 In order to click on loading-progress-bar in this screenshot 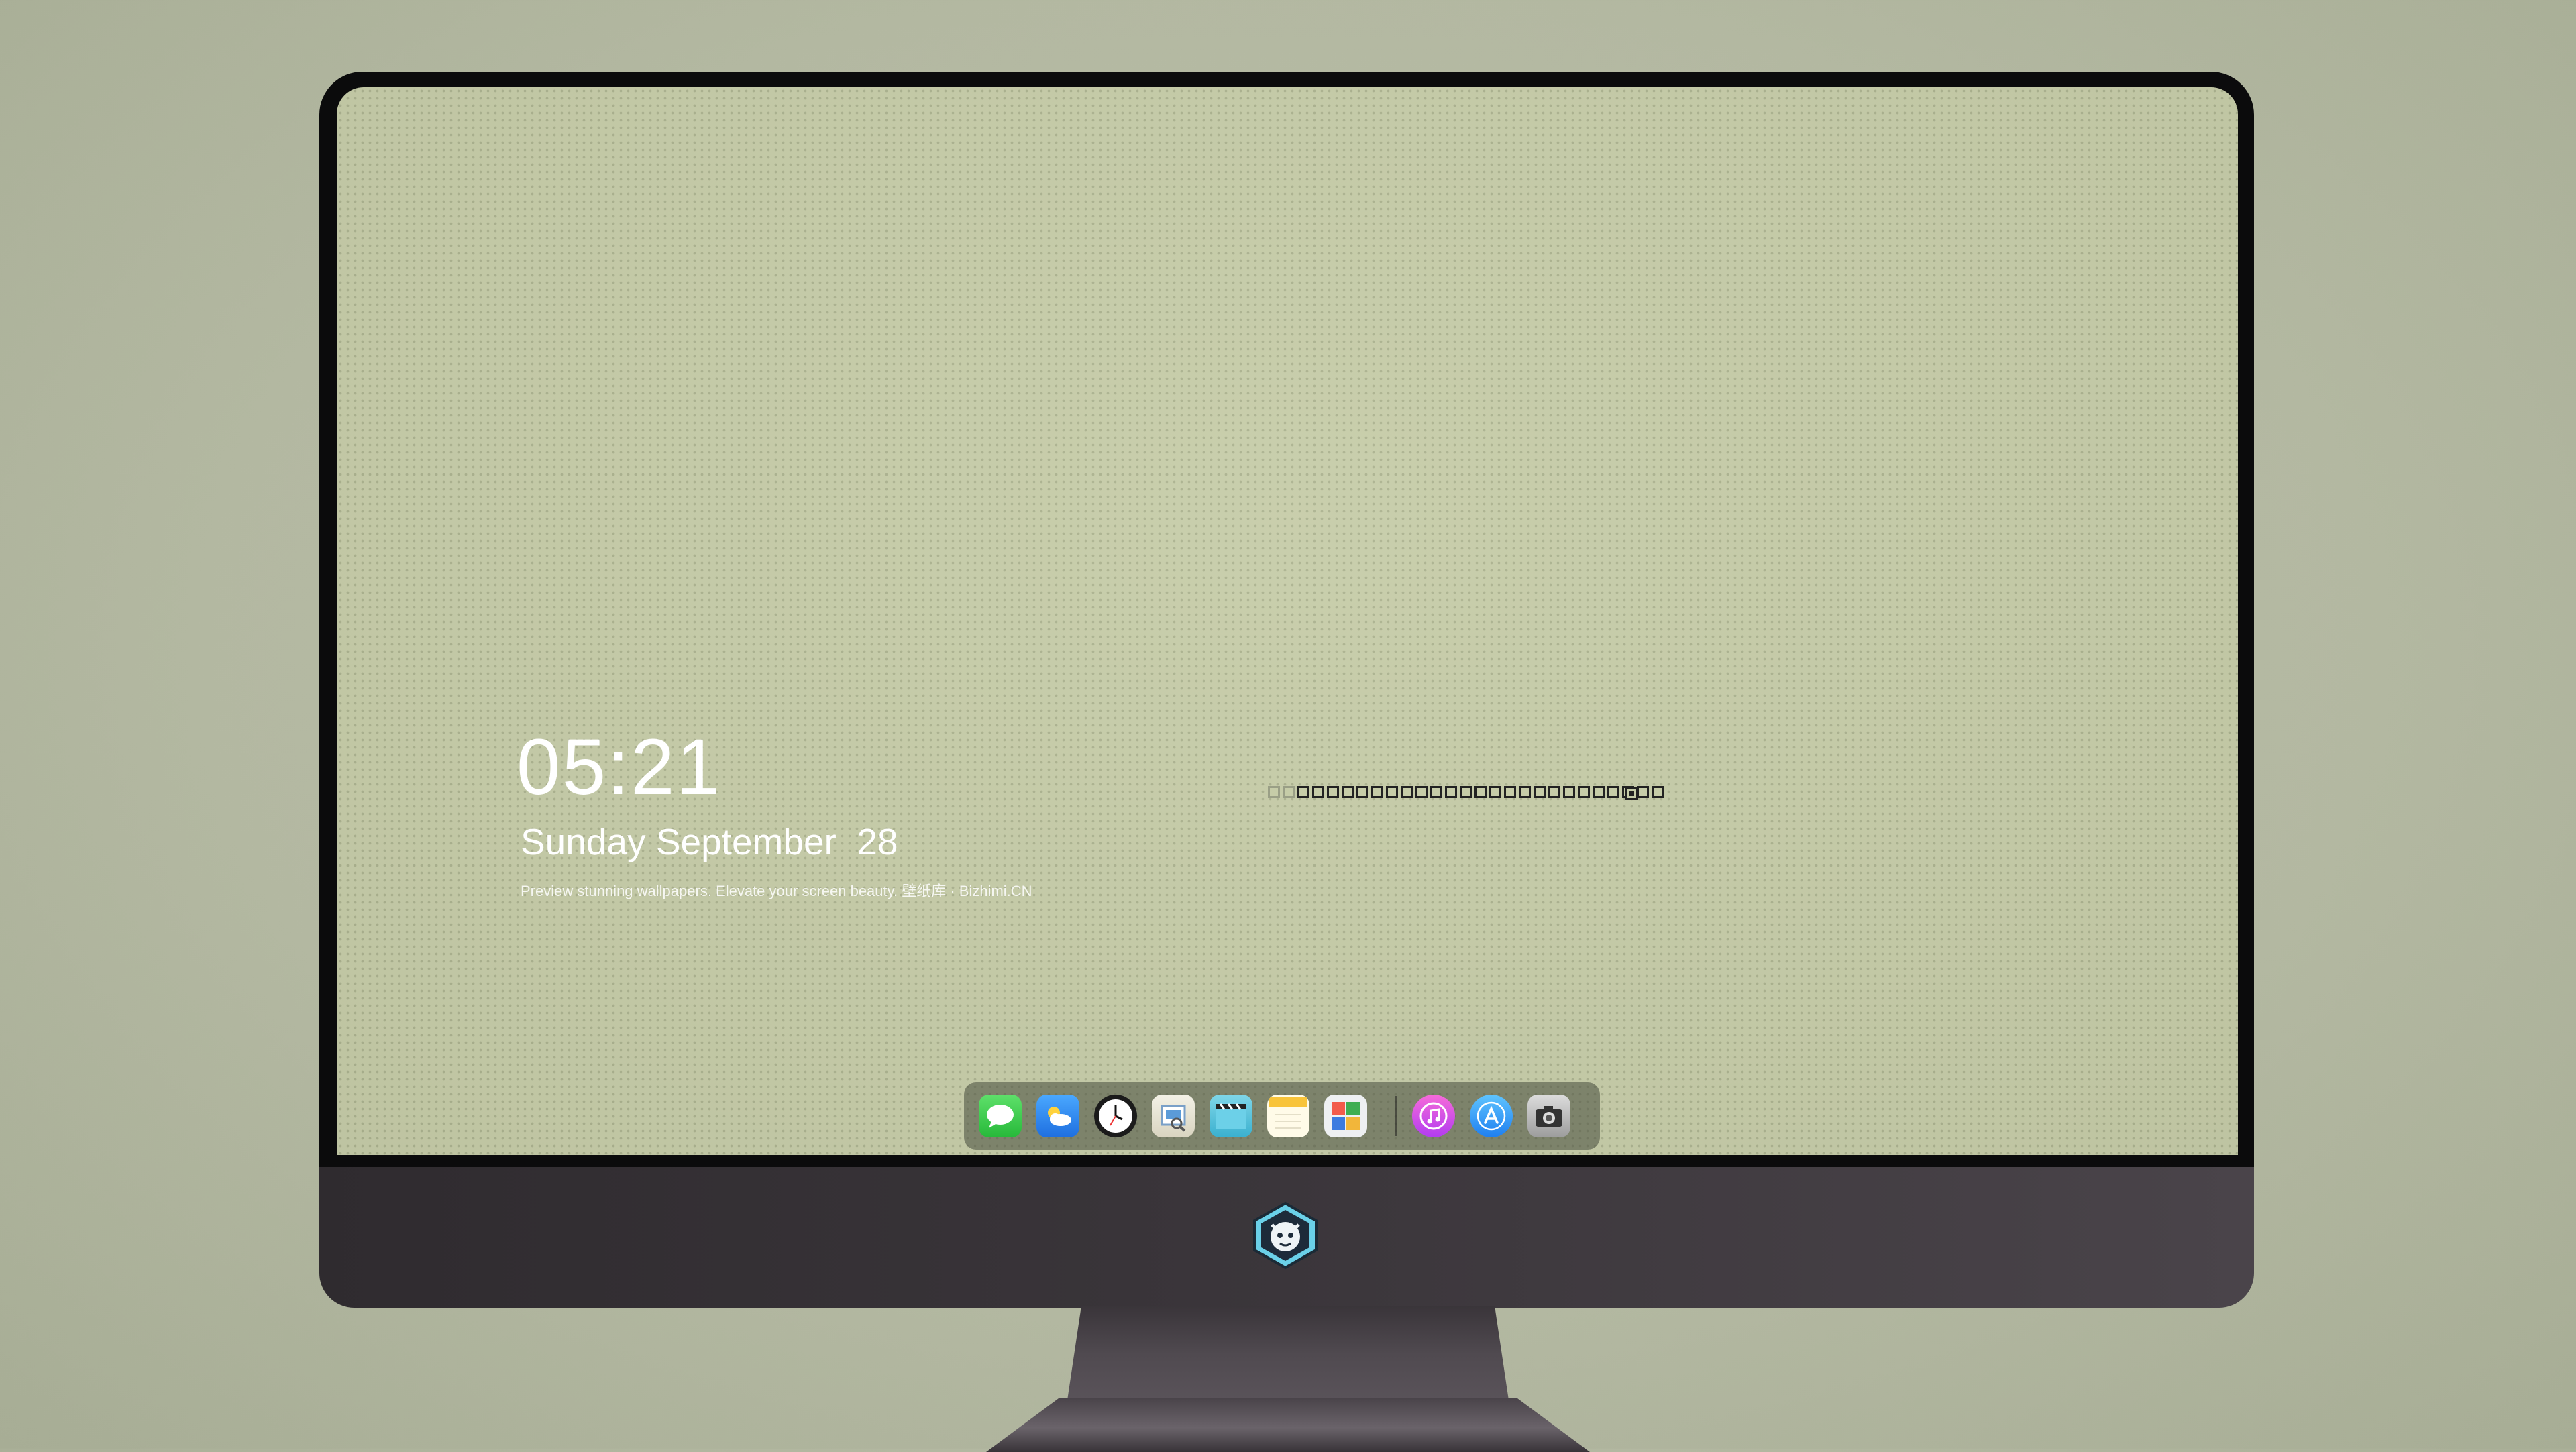, I will do `click(1467, 793)`.